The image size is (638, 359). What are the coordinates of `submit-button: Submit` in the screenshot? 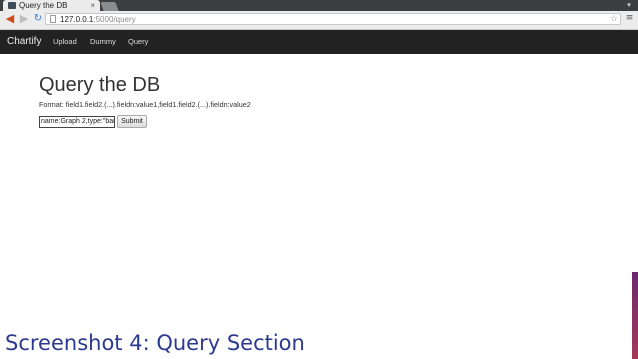 It's located at (132, 121).